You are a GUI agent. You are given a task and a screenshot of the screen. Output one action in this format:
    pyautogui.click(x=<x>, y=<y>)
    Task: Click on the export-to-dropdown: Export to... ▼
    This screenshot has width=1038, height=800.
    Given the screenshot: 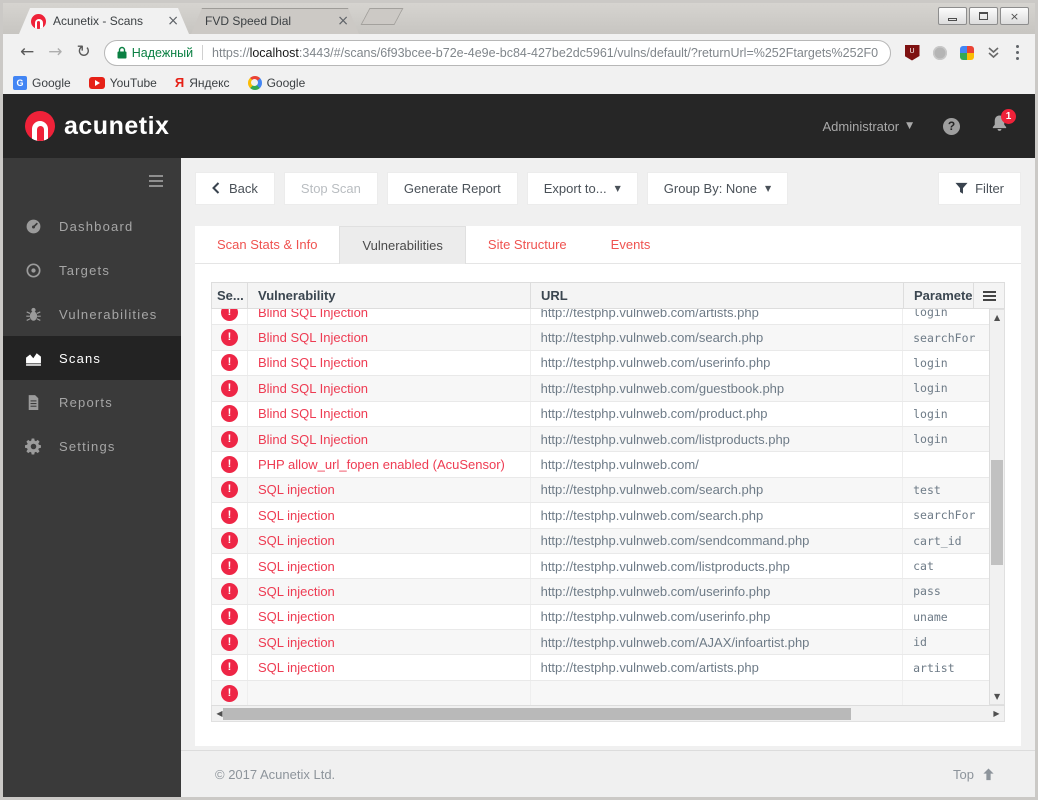 What is the action you would take?
    pyautogui.click(x=582, y=188)
    